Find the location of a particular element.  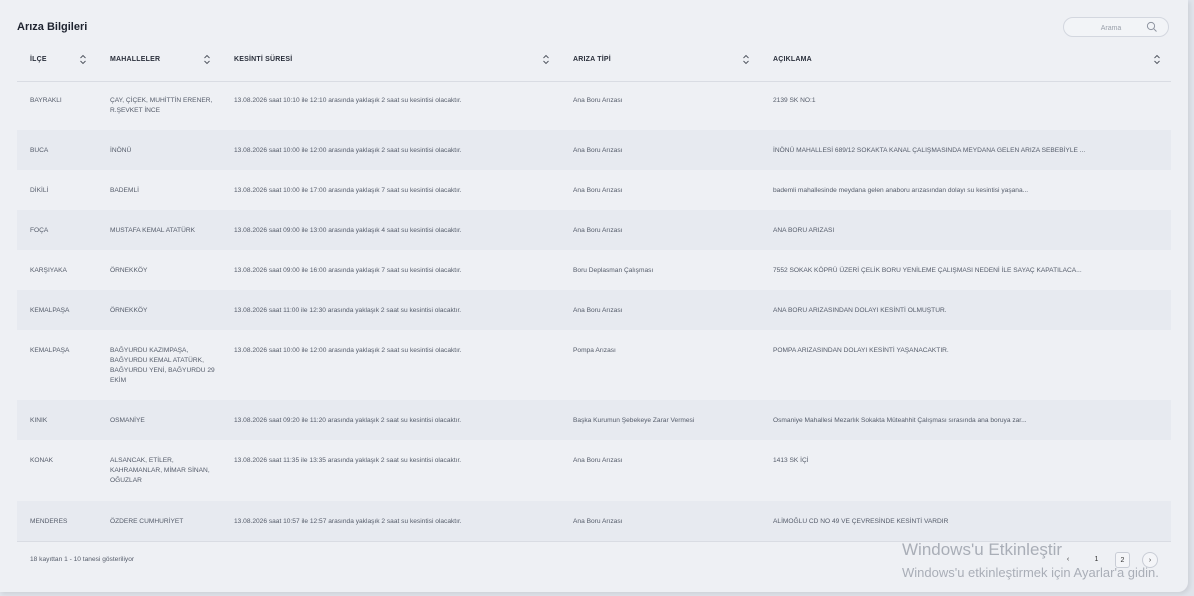

cell-aciklama: ANA BORU ARIZASI is located at coordinates (804, 230).